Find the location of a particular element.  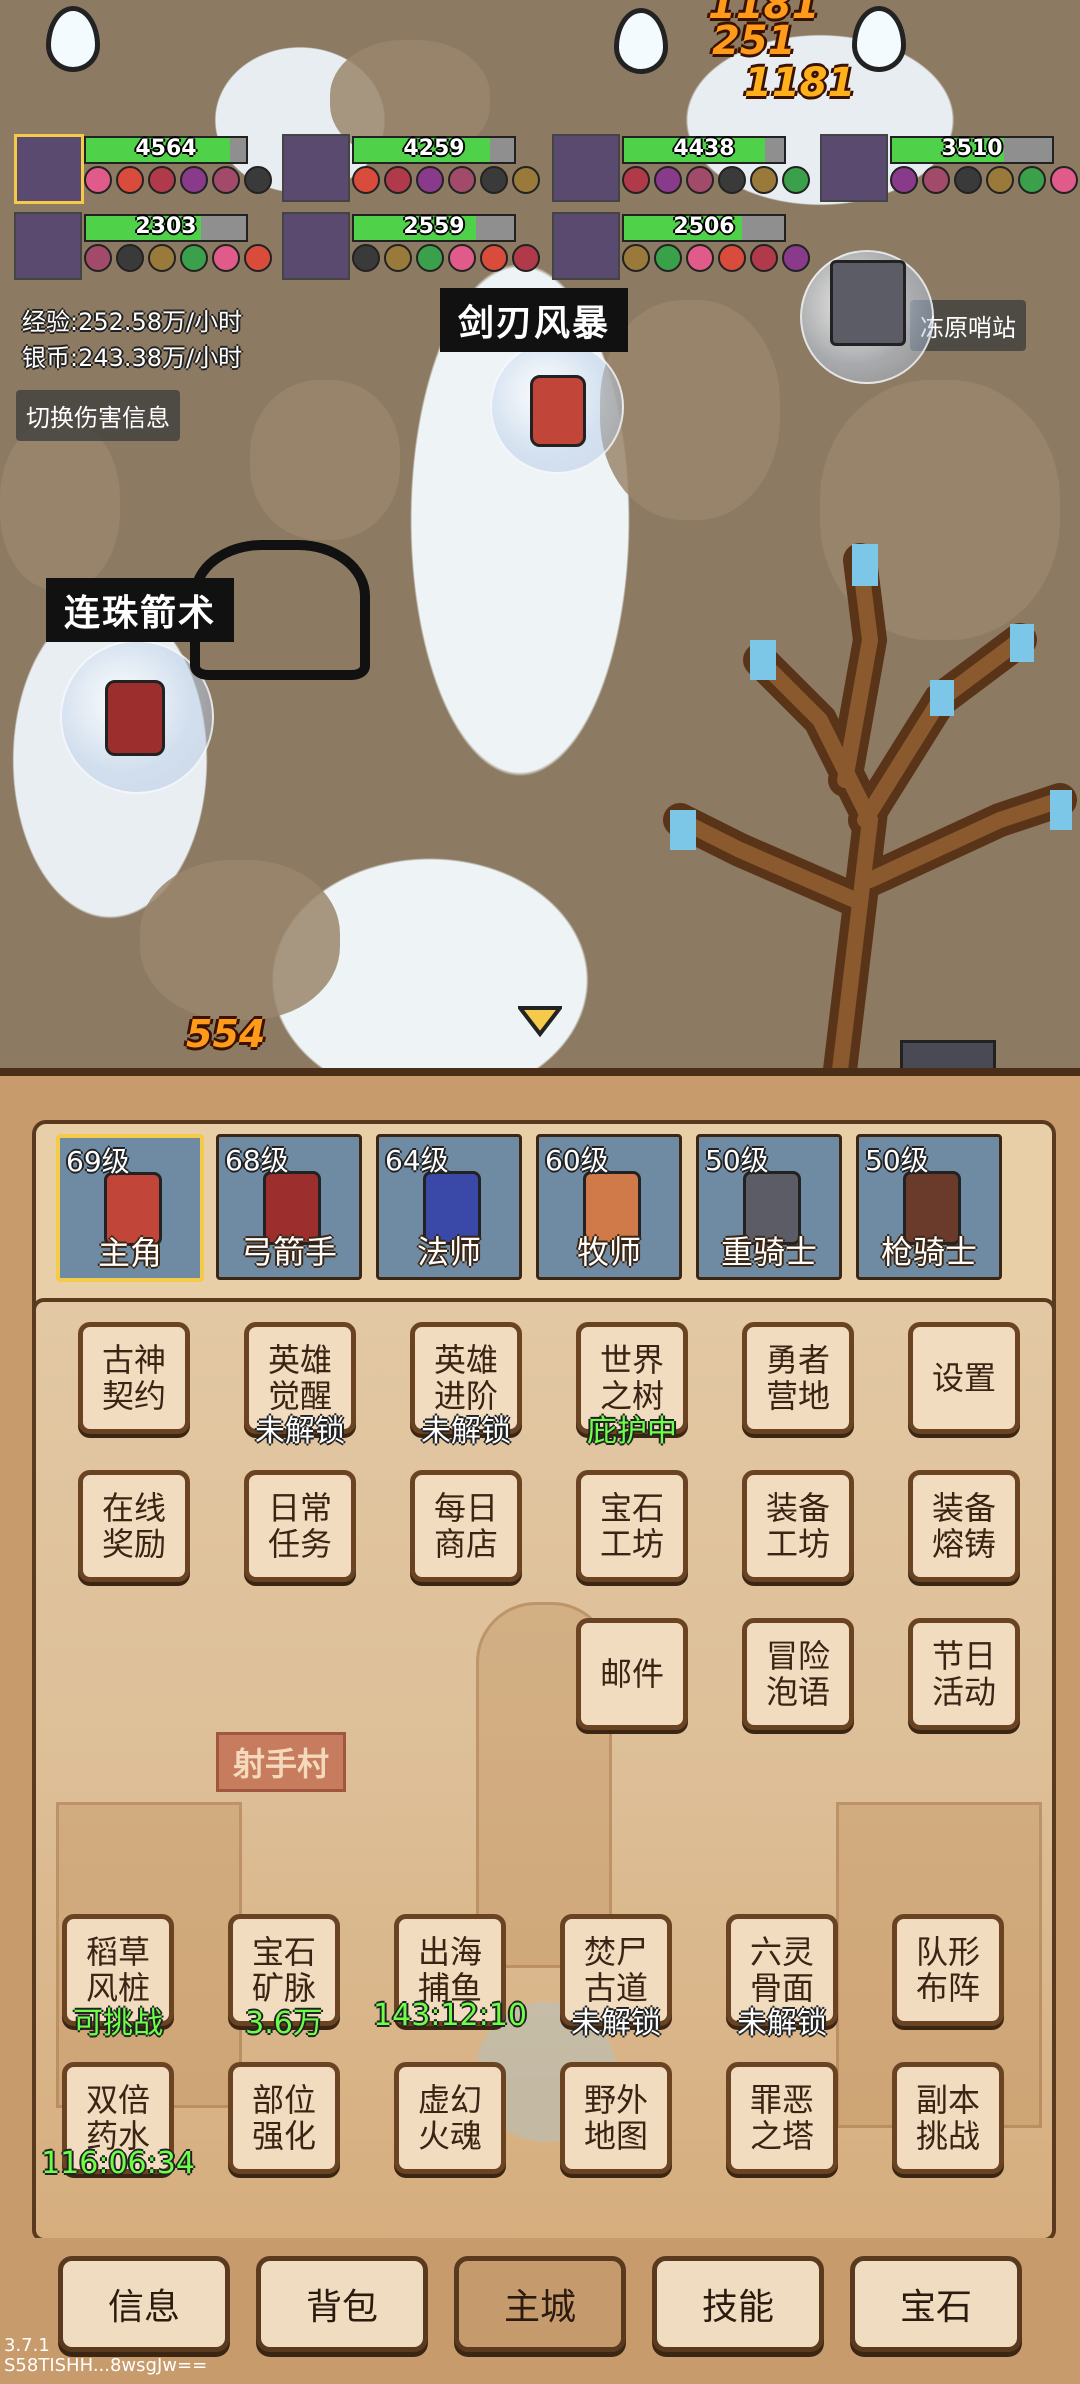

party-member-card: 4564 is located at coordinates (143, 169).